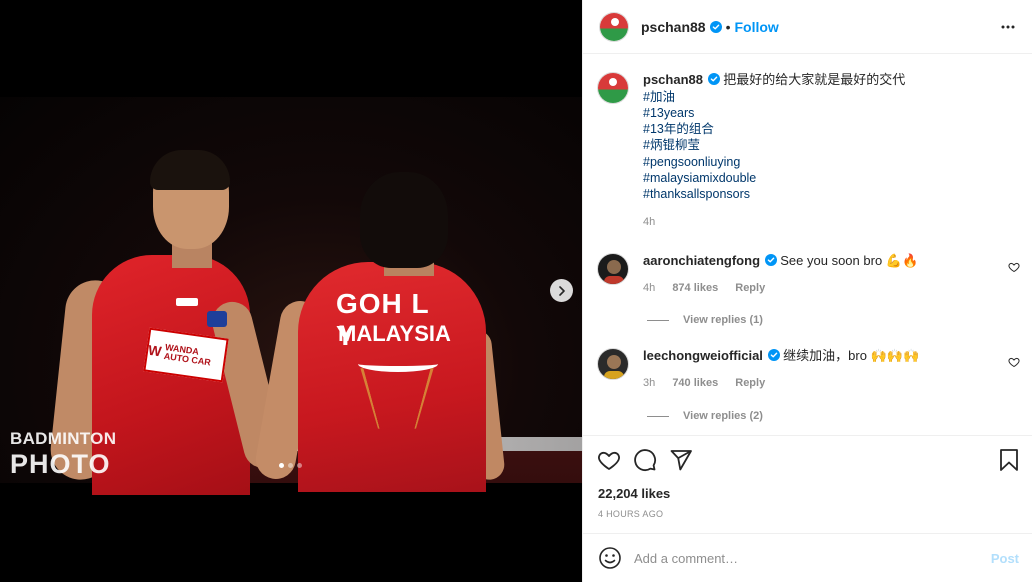 The width and height of the screenshot is (1032, 582). I want to click on follow-button: Follow, so click(757, 27).